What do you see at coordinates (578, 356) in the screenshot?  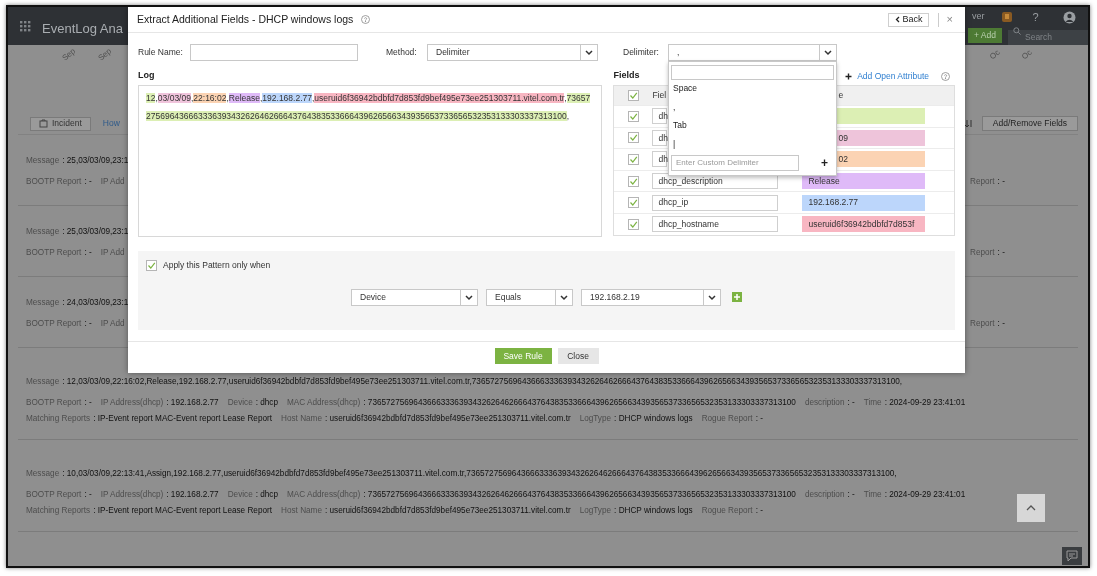 I see `close-button: Close` at bounding box center [578, 356].